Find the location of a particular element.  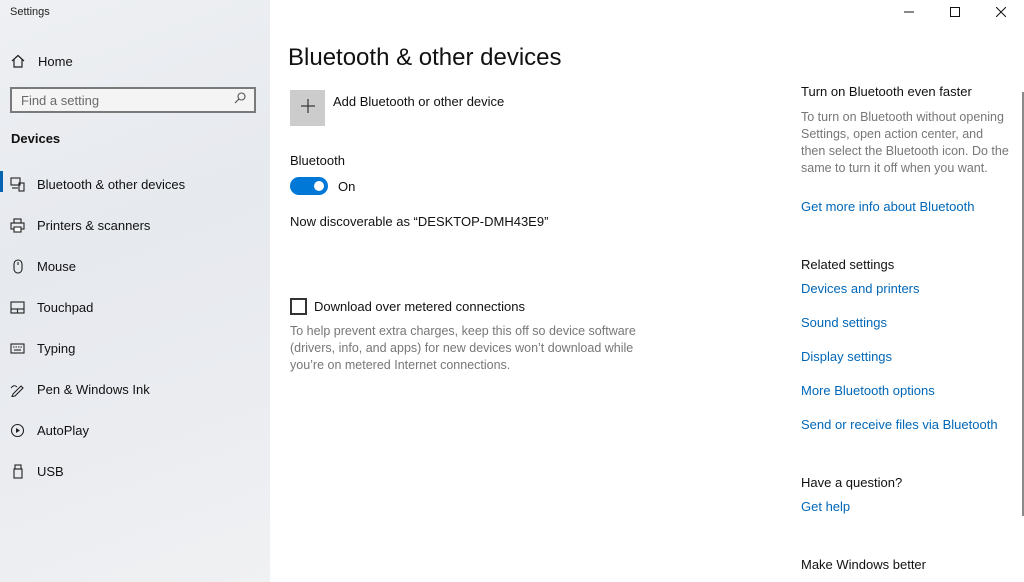

minimize-icon is located at coordinates (909, 12).